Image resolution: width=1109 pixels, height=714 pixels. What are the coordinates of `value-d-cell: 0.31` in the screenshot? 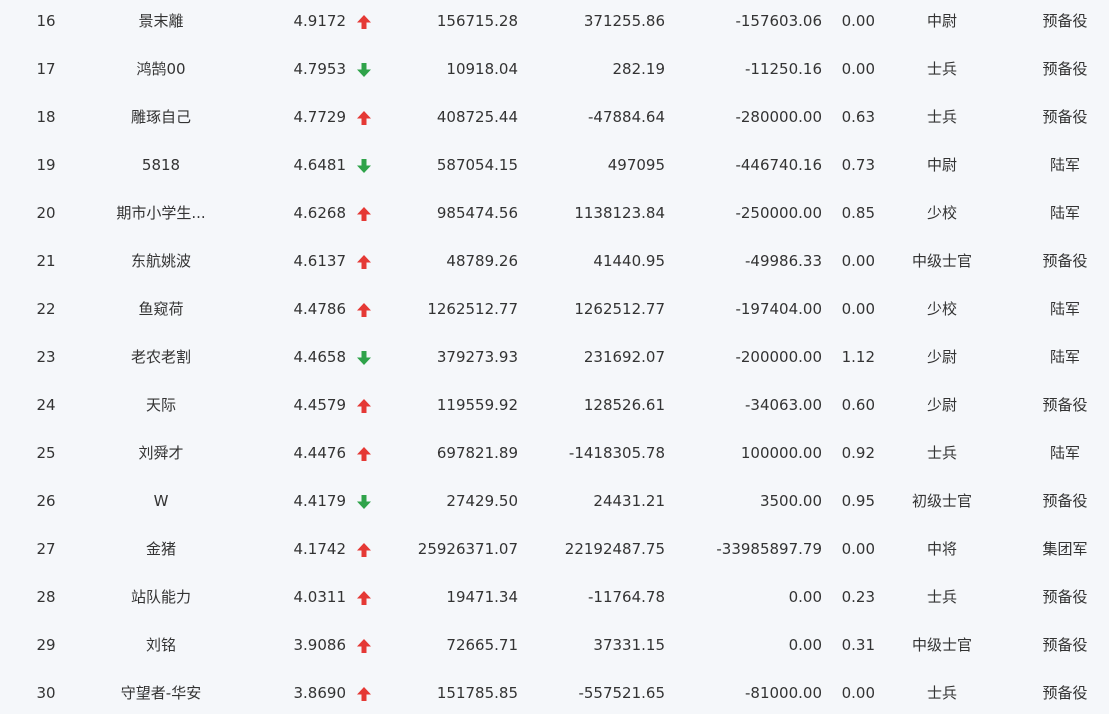 It's located at (858, 645).